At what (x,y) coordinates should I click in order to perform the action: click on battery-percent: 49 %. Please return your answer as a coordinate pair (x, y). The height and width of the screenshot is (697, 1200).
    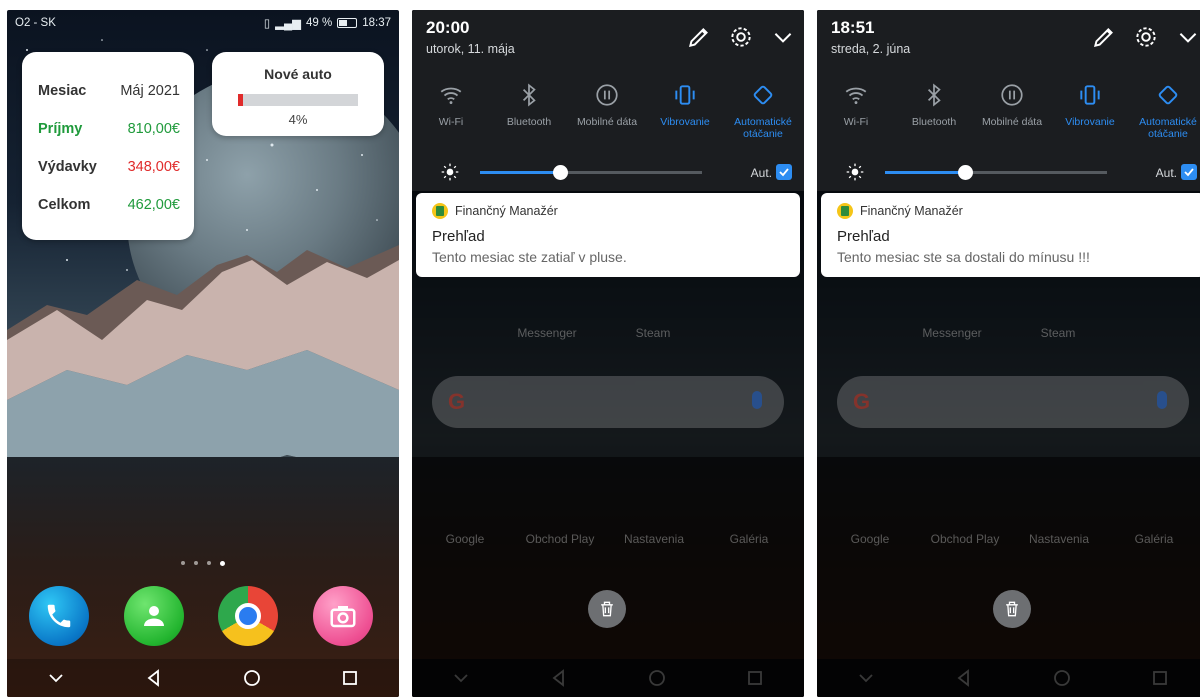
    Looking at the image, I should click on (319, 23).